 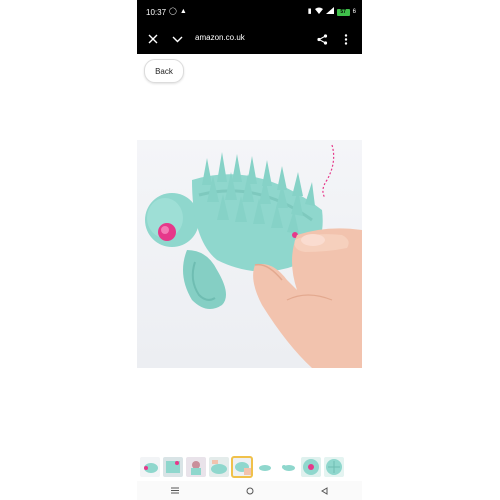 I want to click on close-icon, so click(x=153, y=39).